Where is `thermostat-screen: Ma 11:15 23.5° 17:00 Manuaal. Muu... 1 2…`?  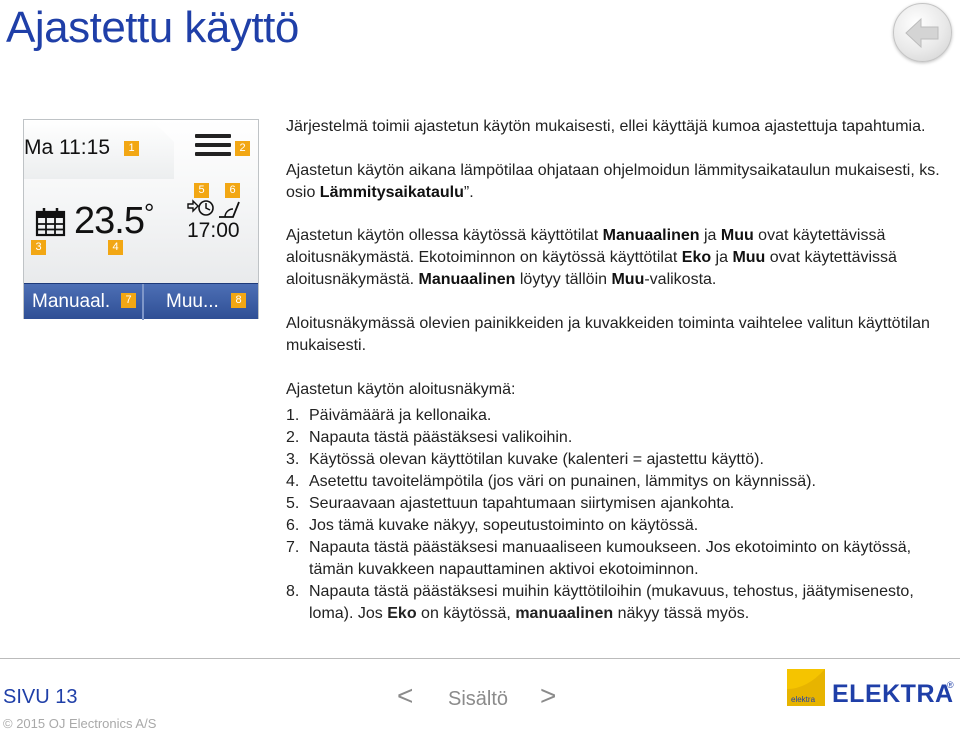 thermostat-screen: Ma 11:15 23.5° 17:00 Manuaal. Muu... 1 2… is located at coordinates (141, 219).